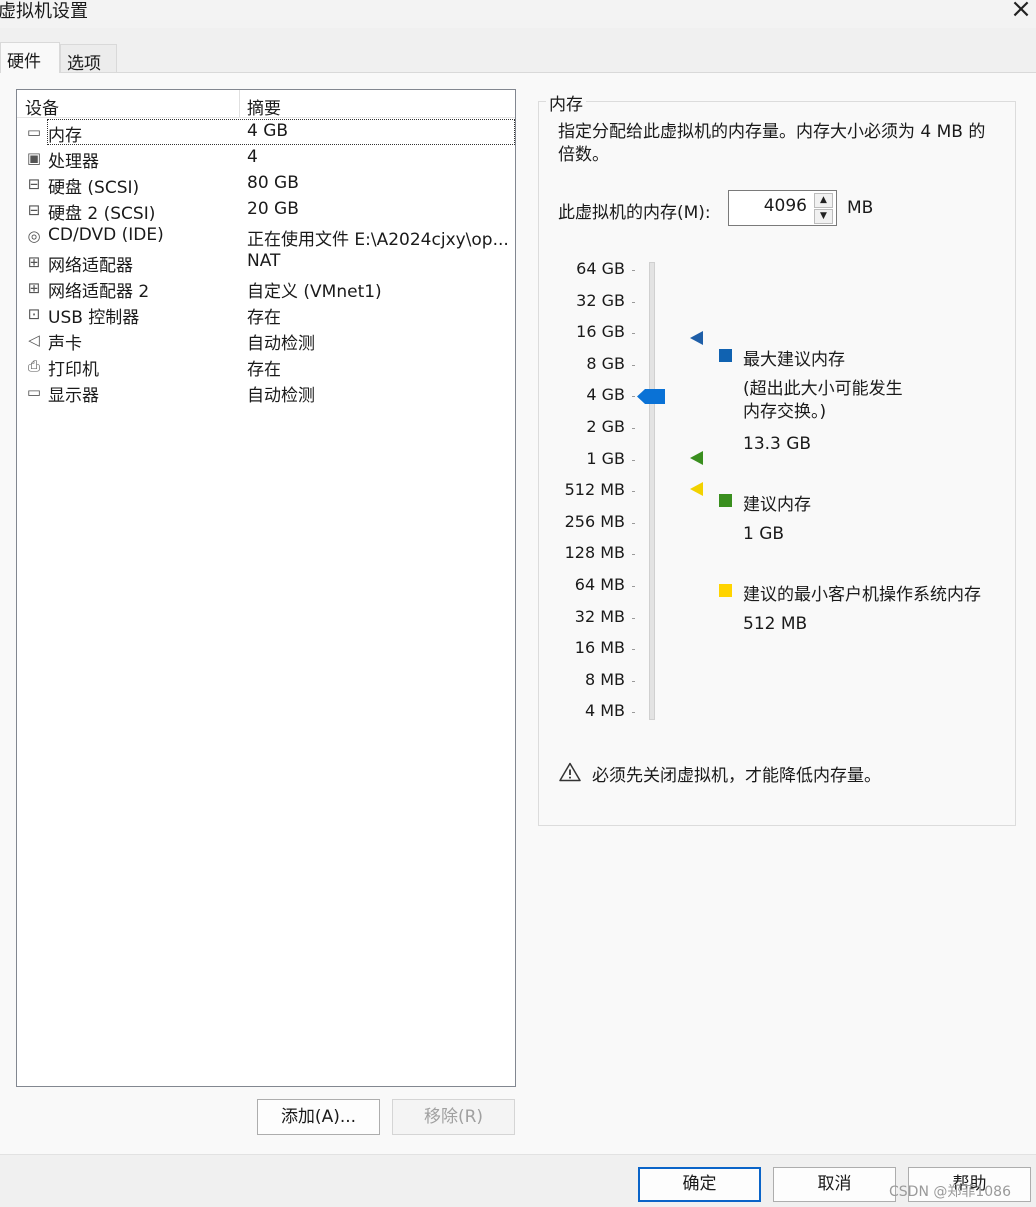 The height and width of the screenshot is (1207, 1036). I want to click on memory-slider-track, so click(652, 491).